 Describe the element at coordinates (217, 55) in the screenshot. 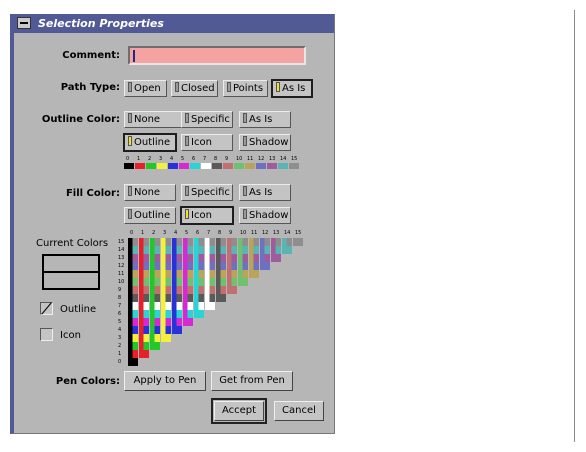

I see `comment-input` at that location.